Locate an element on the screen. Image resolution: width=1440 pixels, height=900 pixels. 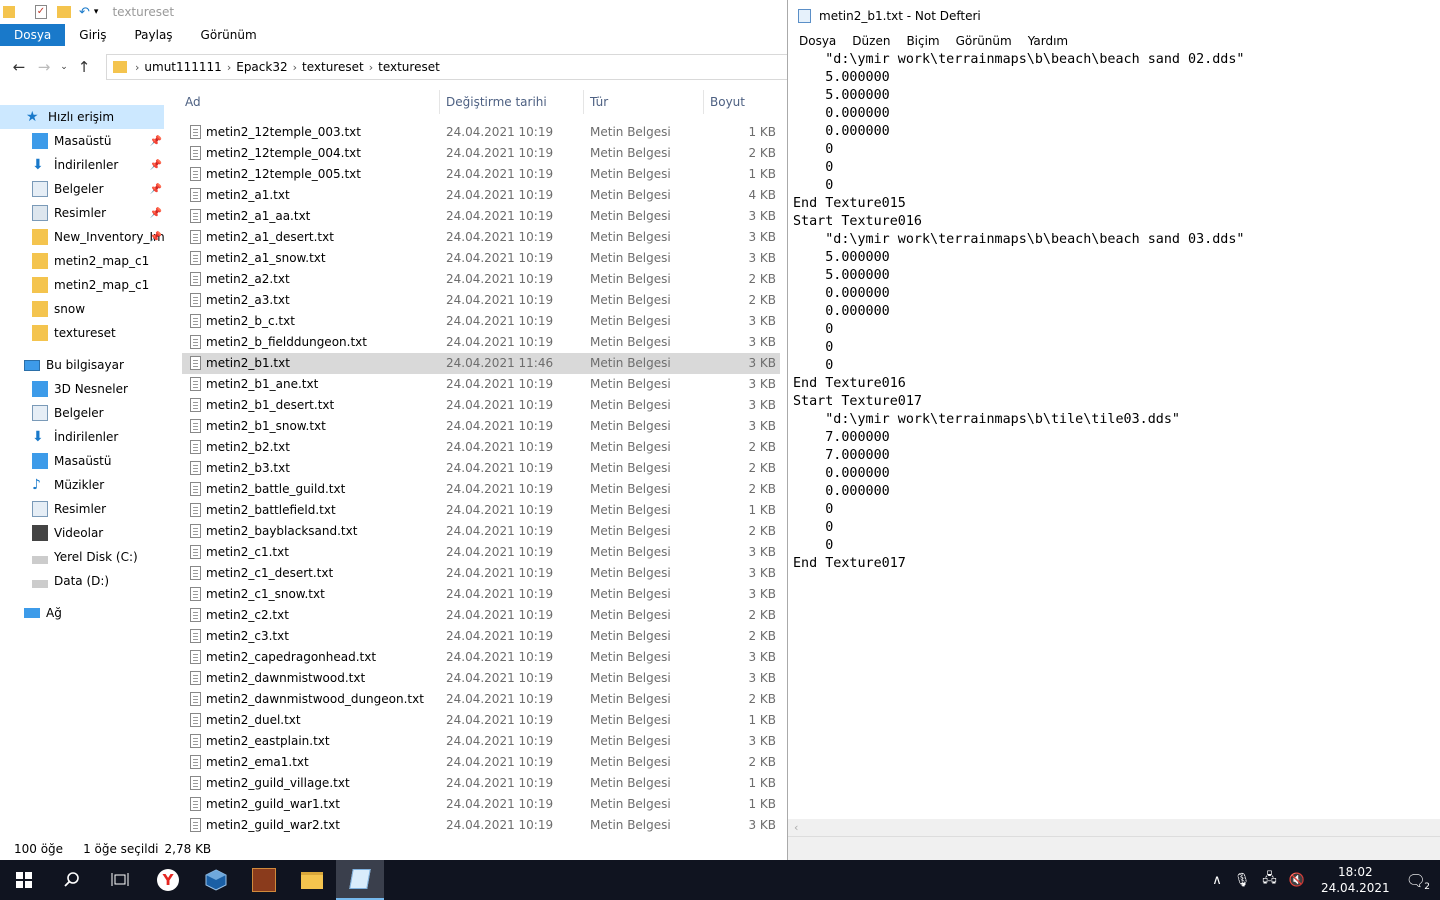
breadcrumb-textureset-1: textureset is located at coordinates (333, 67).